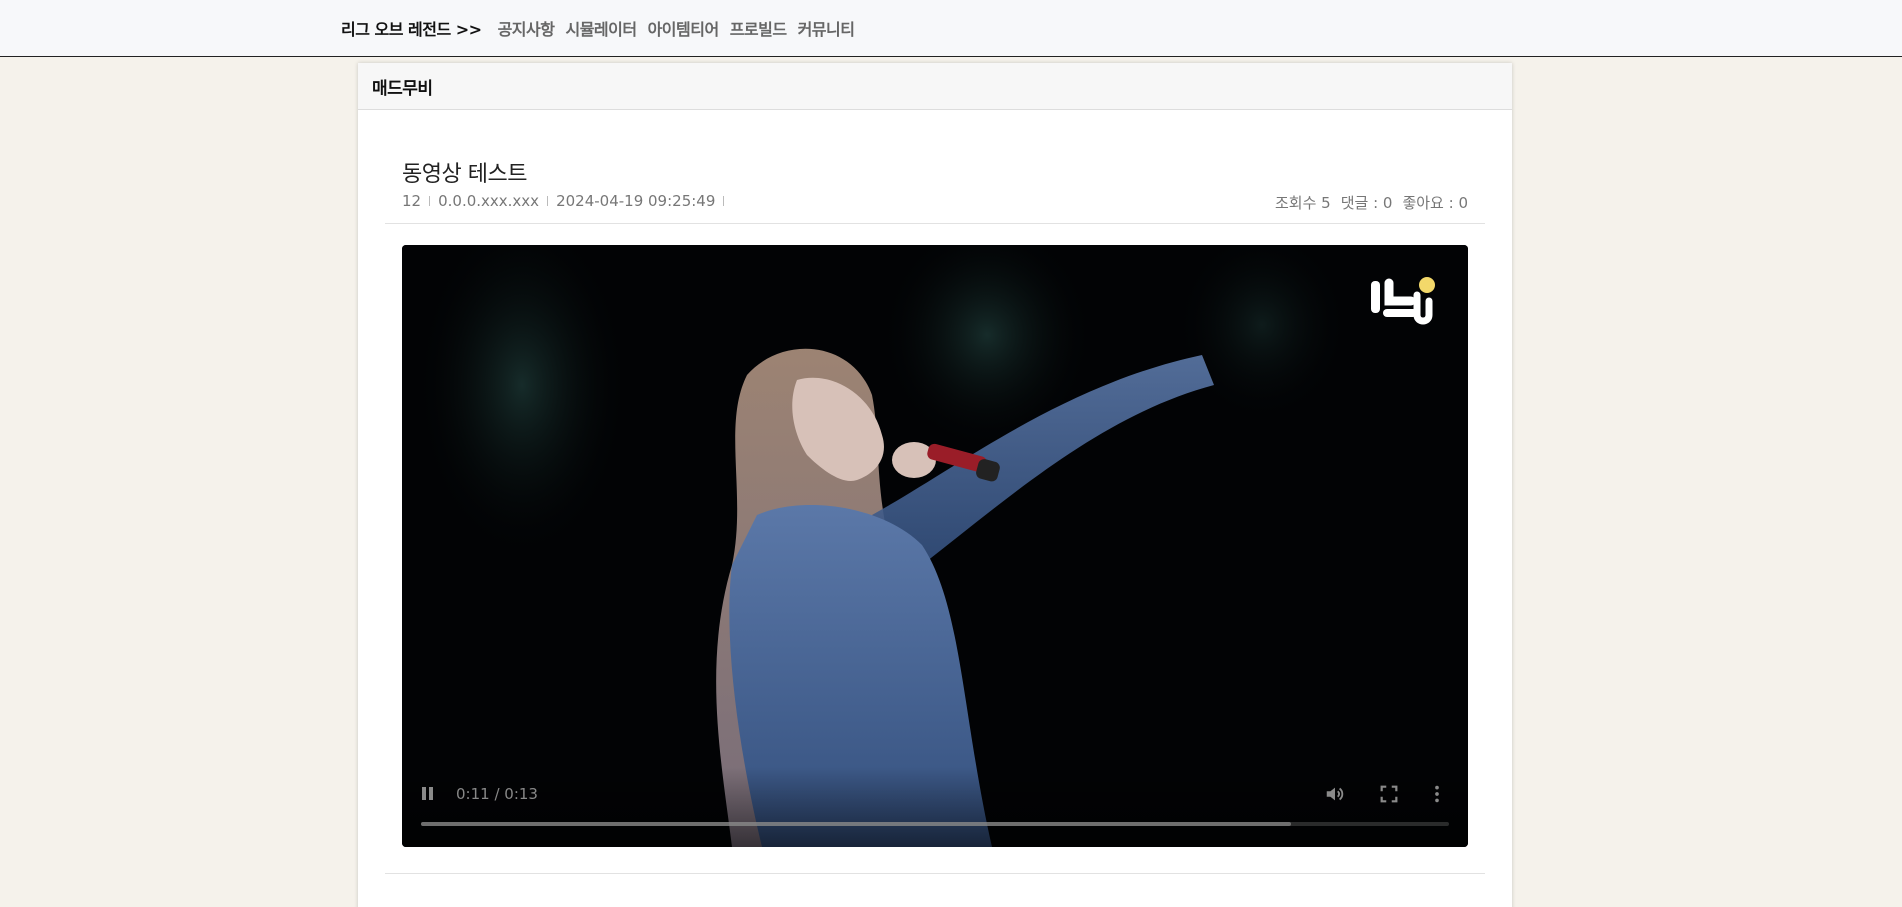 The image size is (1902, 907). Describe the element at coordinates (1366, 203) in the screenshot. I see `comment-count: 댓글 : 0` at that location.